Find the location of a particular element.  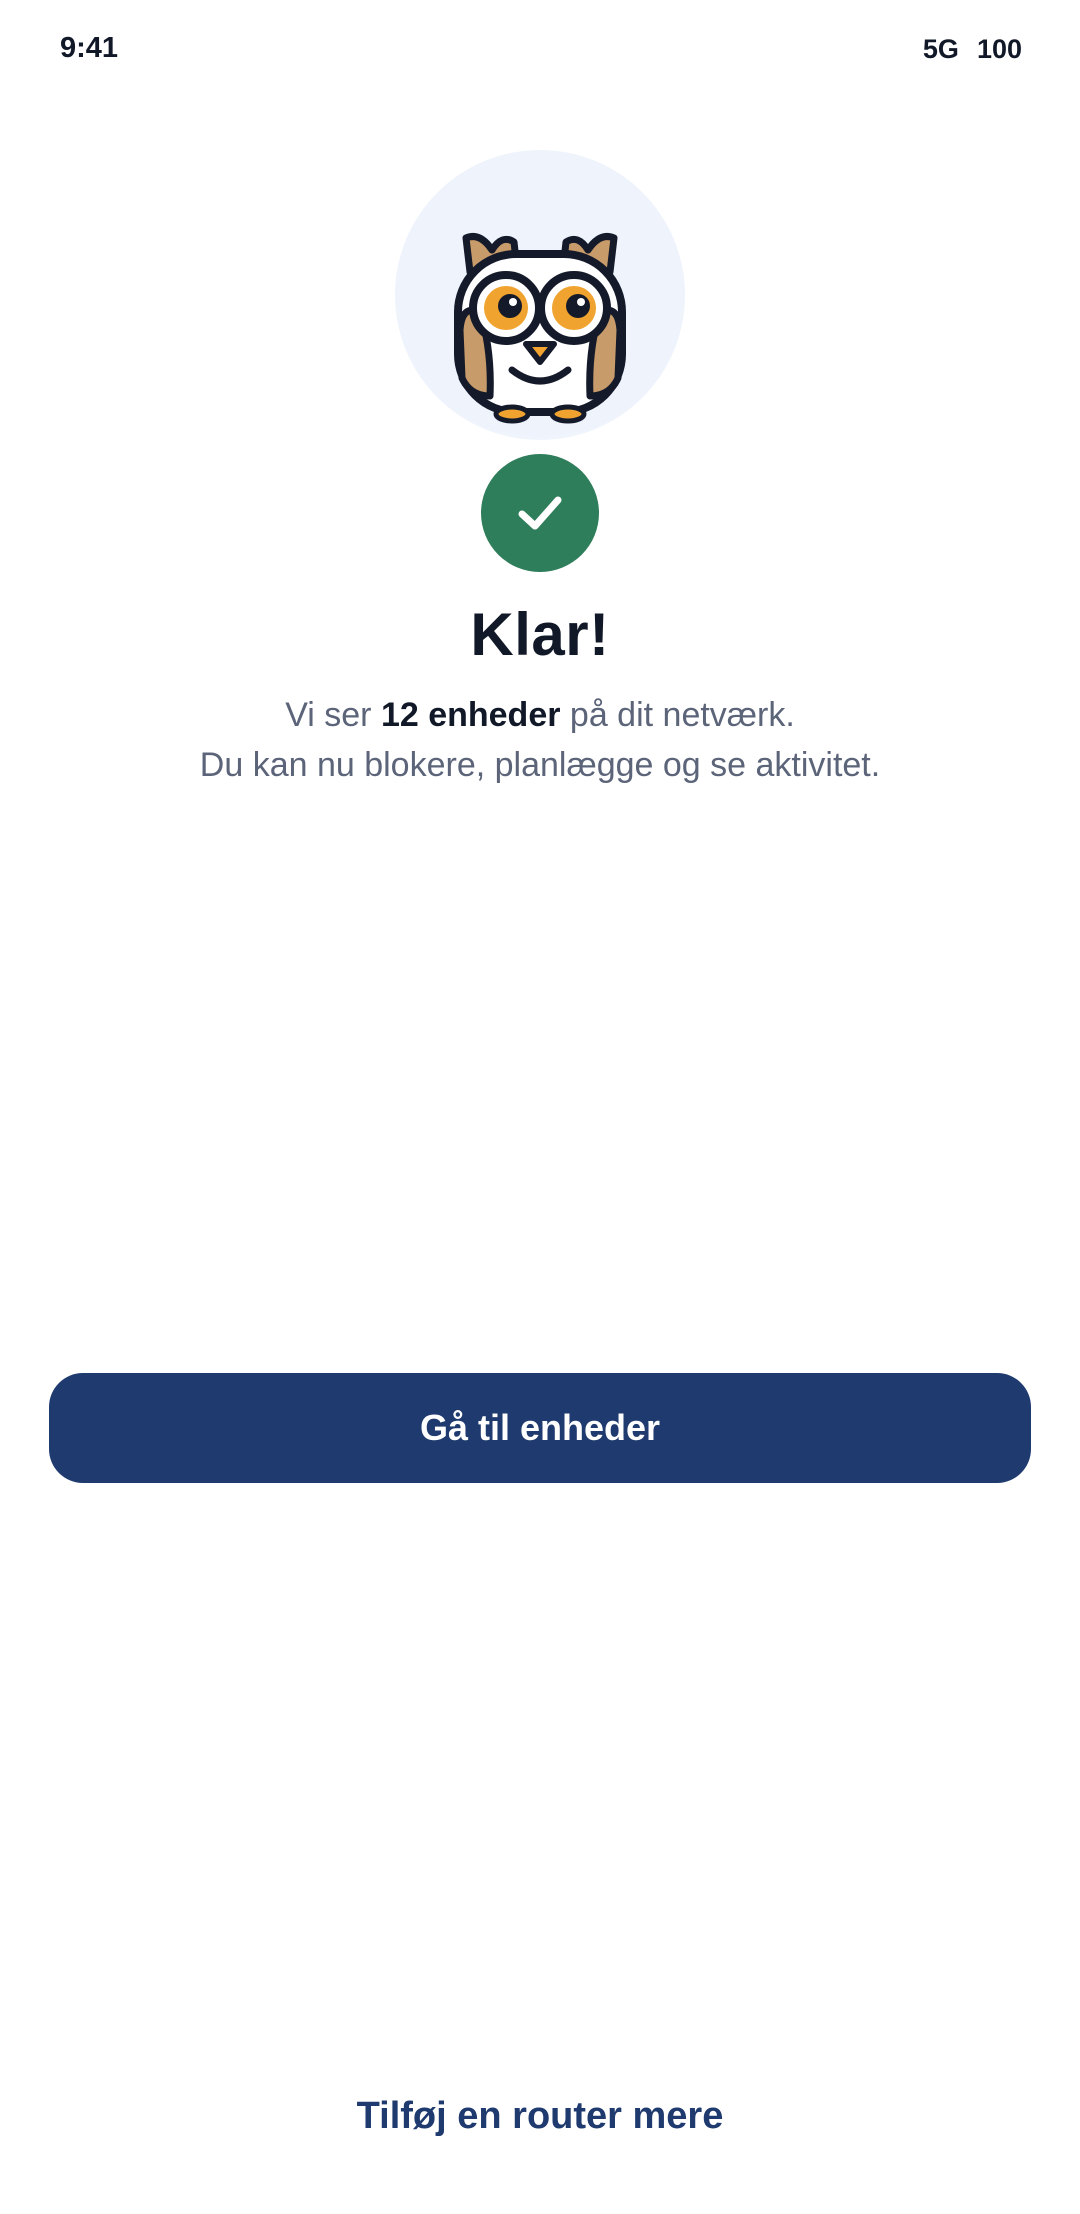

subtitle-suffix: på dit netværk. is located at coordinates (677, 715).